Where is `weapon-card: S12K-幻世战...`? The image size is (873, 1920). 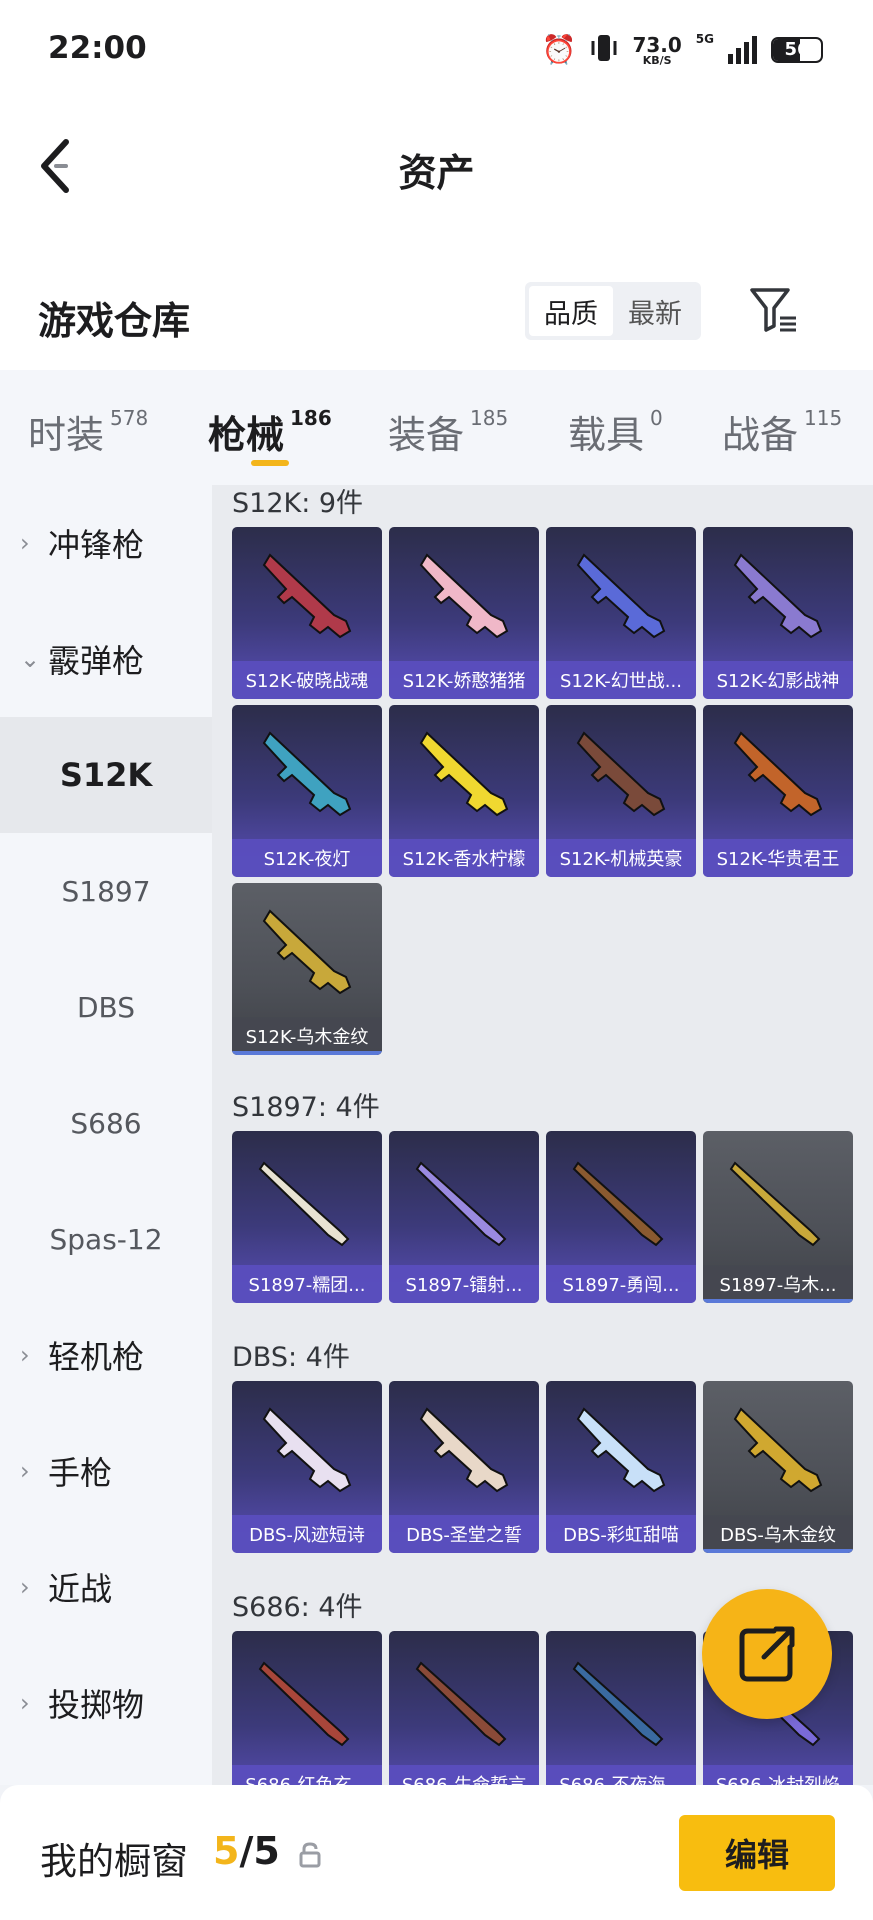 weapon-card: S12K-幻世战... is located at coordinates (621, 613).